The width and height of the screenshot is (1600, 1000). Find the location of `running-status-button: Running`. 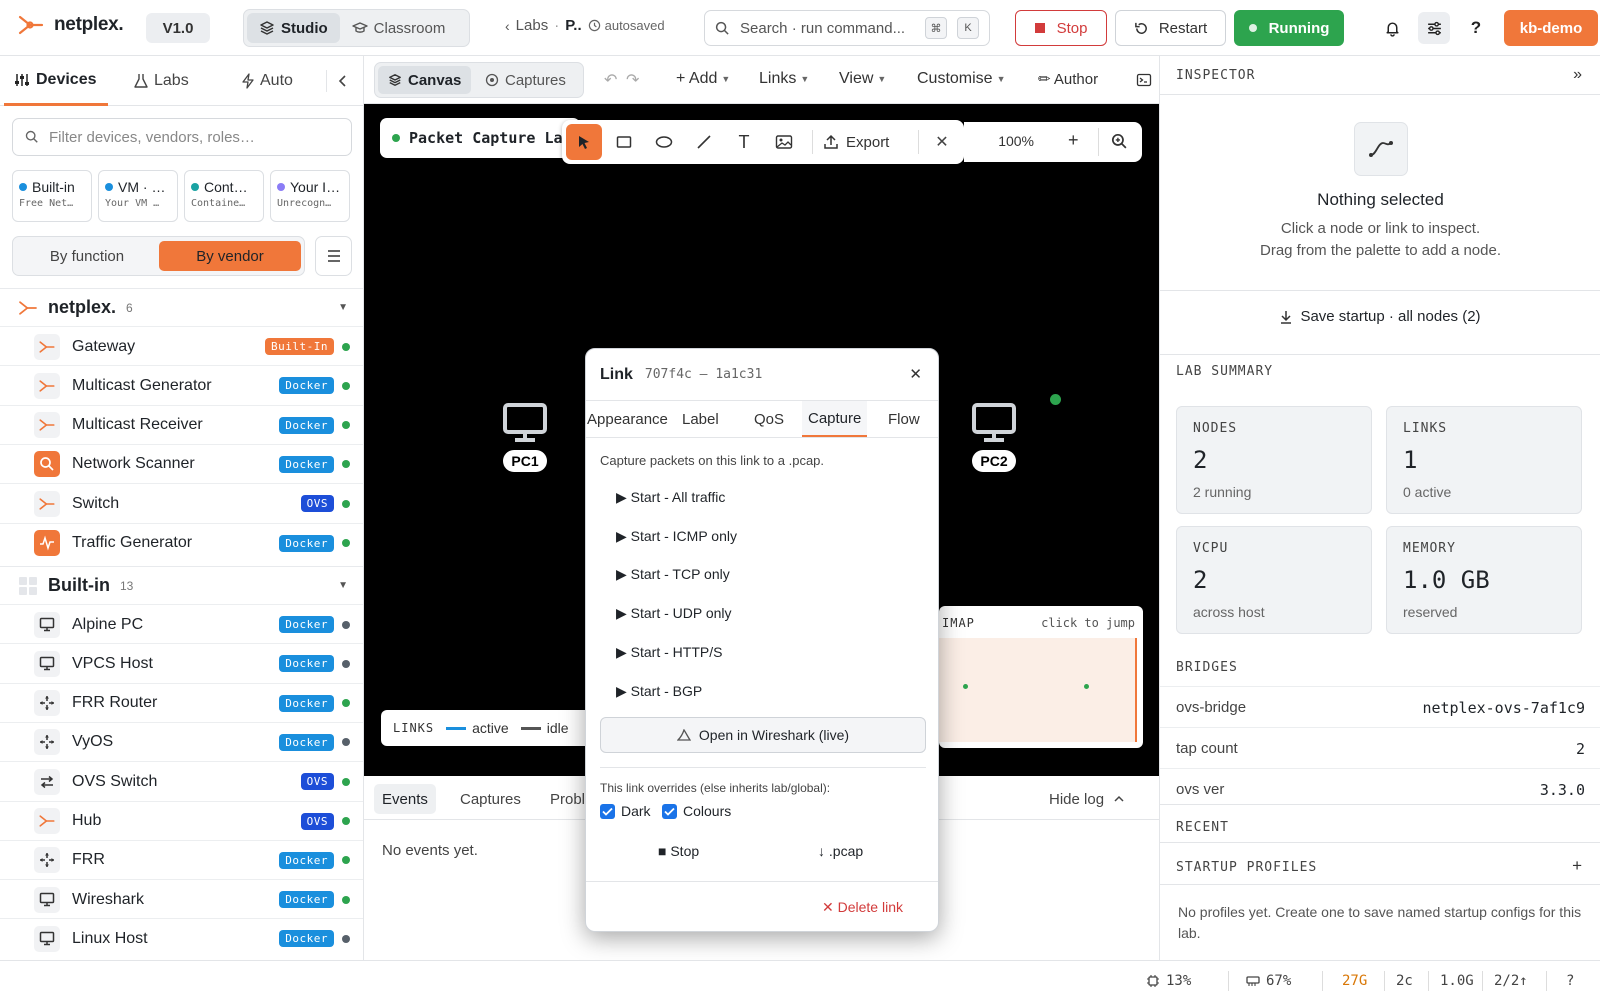

running-status-button: Running is located at coordinates (1289, 28).